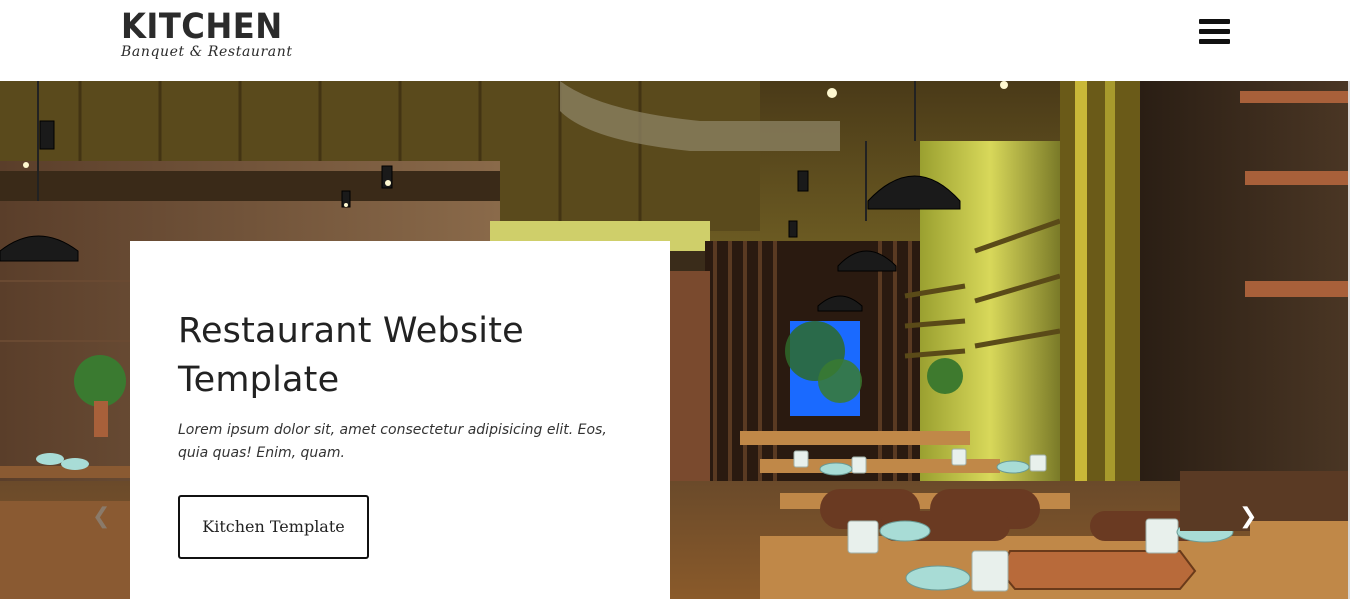 This screenshot has height=599, width=1350. Describe the element at coordinates (273, 527) in the screenshot. I see `kitchen-template-button: Kitchen Template` at that location.